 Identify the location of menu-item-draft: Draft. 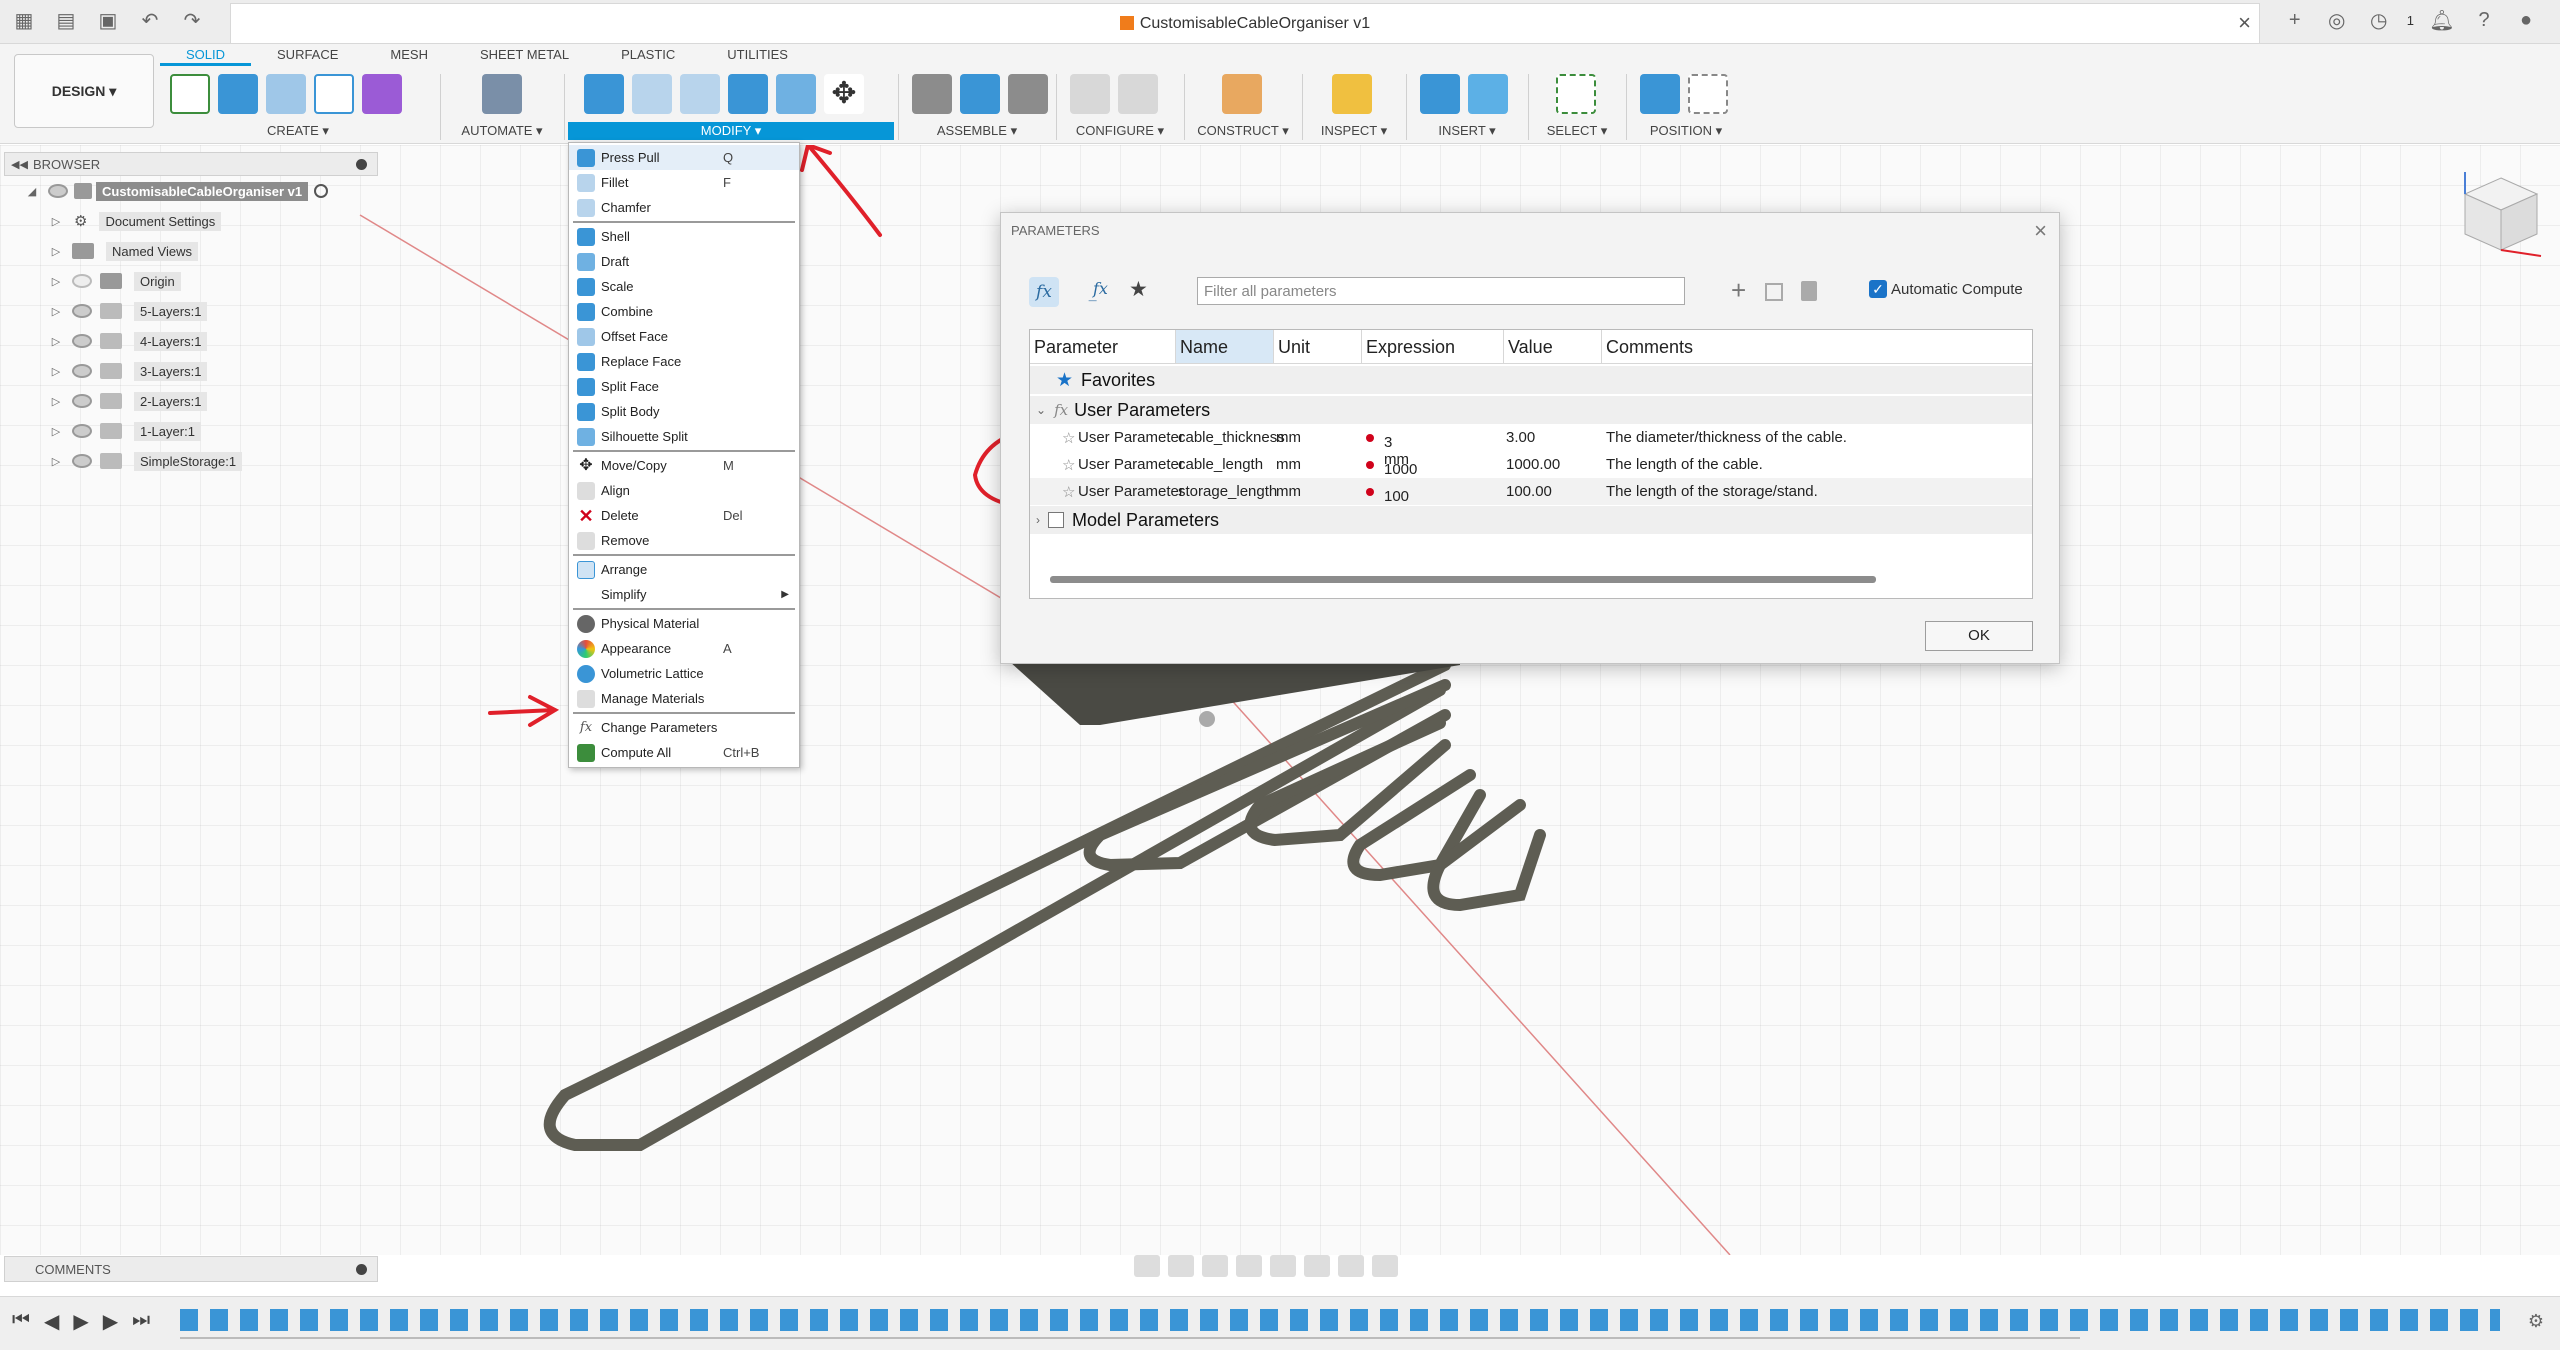
(684, 261).